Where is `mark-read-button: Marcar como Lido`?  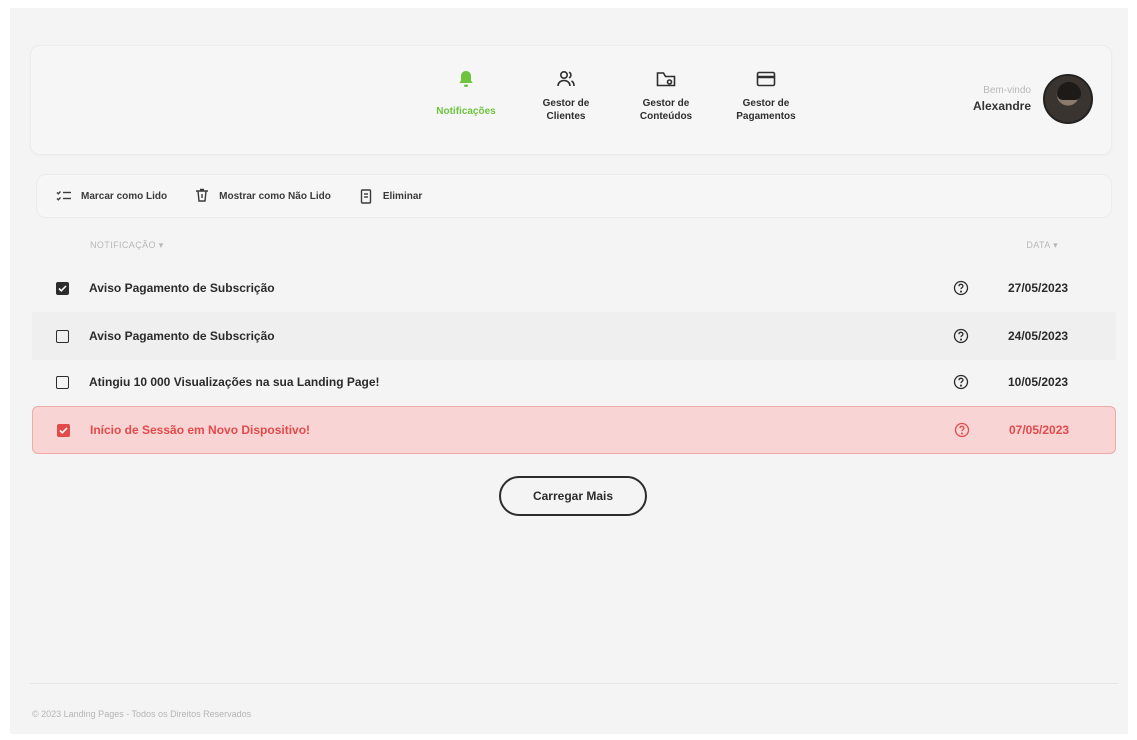
mark-read-button: Marcar como Lido is located at coordinates (111, 196).